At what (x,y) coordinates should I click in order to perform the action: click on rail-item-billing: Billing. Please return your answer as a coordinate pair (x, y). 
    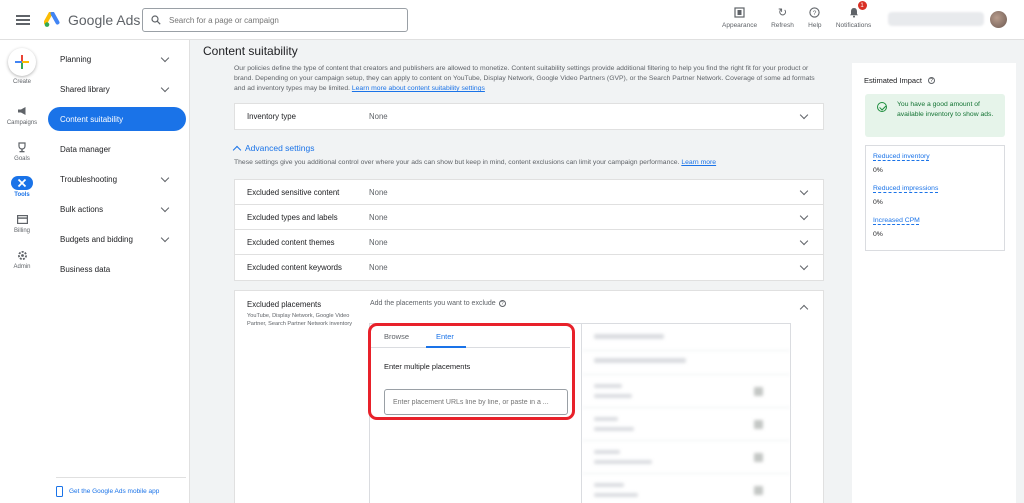
    Looking at the image, I should click on (22, 223).